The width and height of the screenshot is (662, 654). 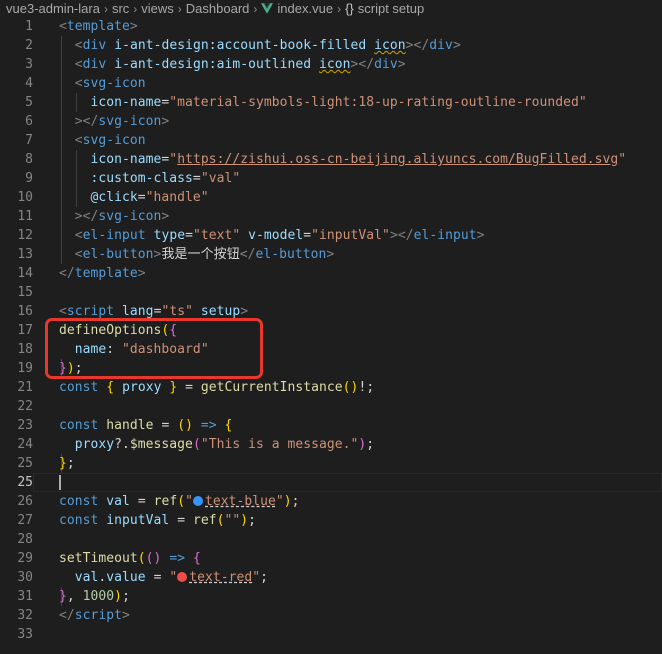 What do you see at coordinates (25, 558) in the screenshot?
I see `line-number: 29` at bounding box center [25, 558].